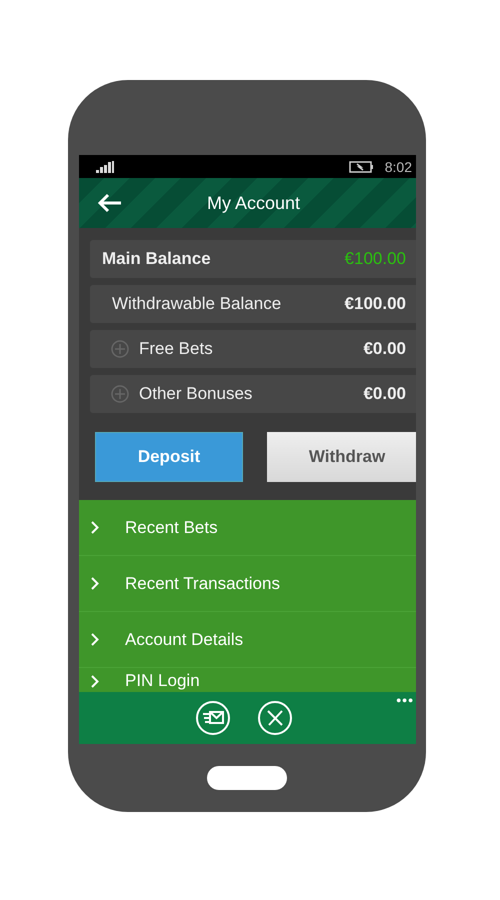  I want to click on home-button, so click(247, 778).